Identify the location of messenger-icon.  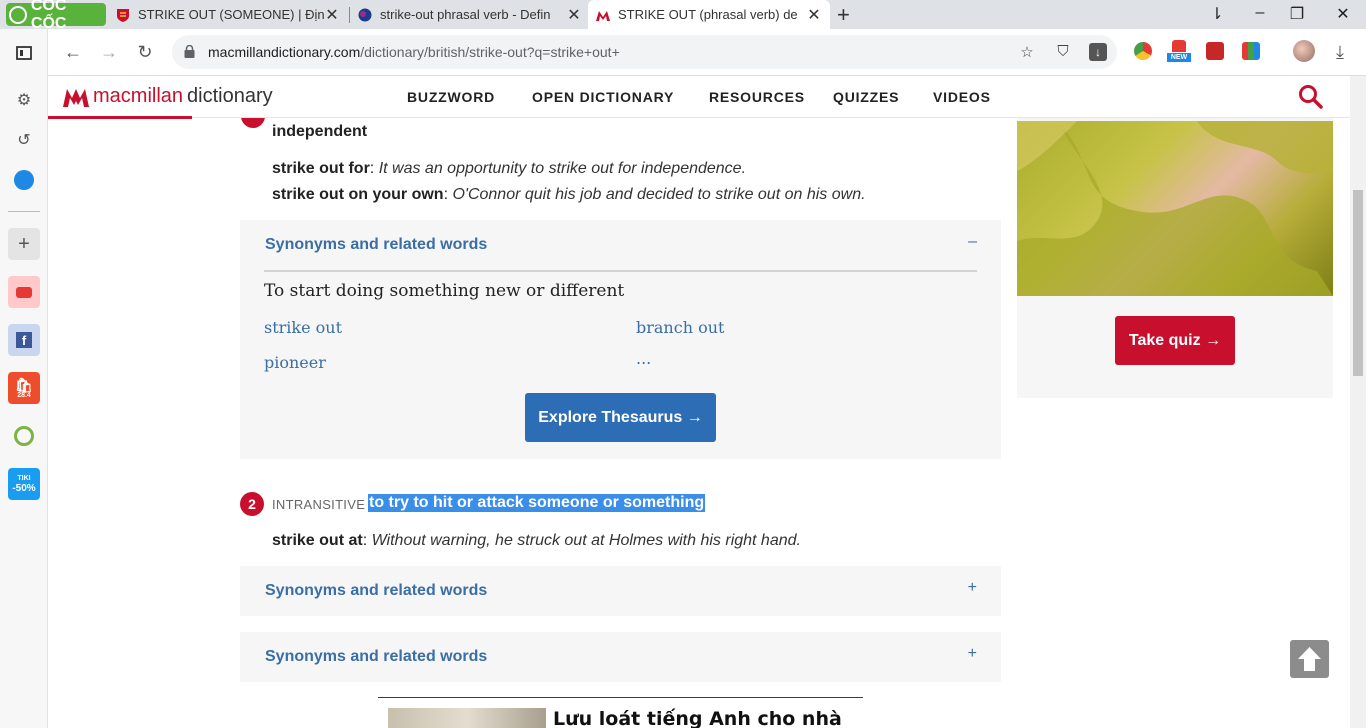
(24, 180).